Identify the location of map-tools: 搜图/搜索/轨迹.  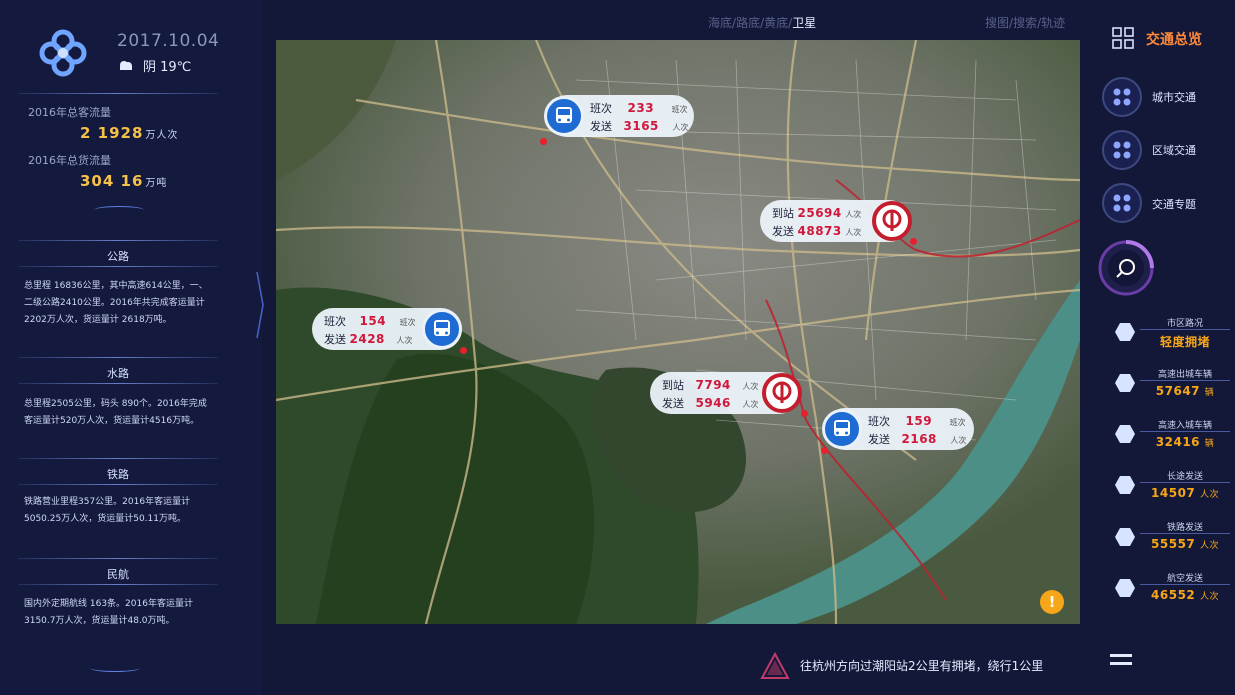
(1025, 23).